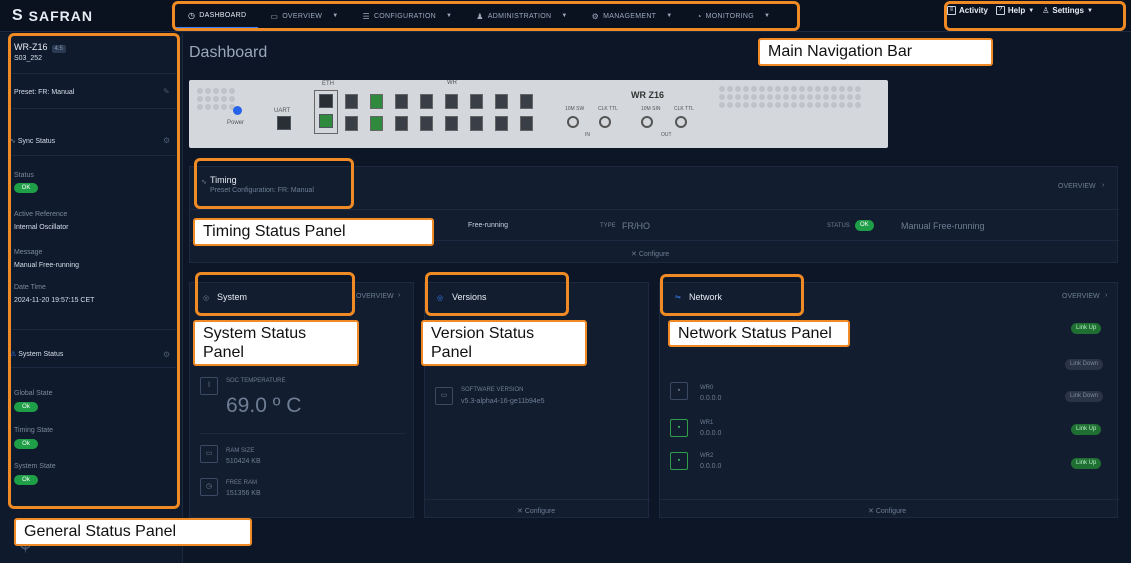 The height and width of the screenshot is (563, 1131). What do you see at coordinates (503, 401) in the screenshot?
I see `software-version-value: v5.3-alpha4-16-ge11b94e5` at bounding box center [503, 401].